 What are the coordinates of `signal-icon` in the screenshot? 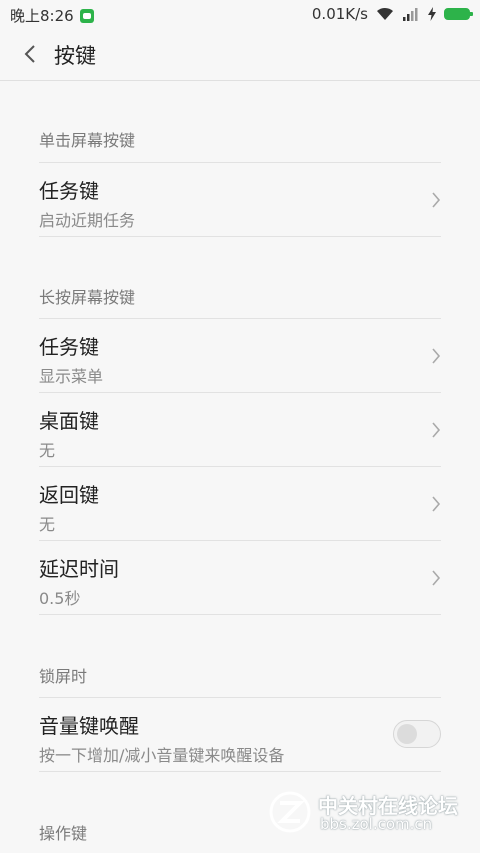 It's located at (410, 14).